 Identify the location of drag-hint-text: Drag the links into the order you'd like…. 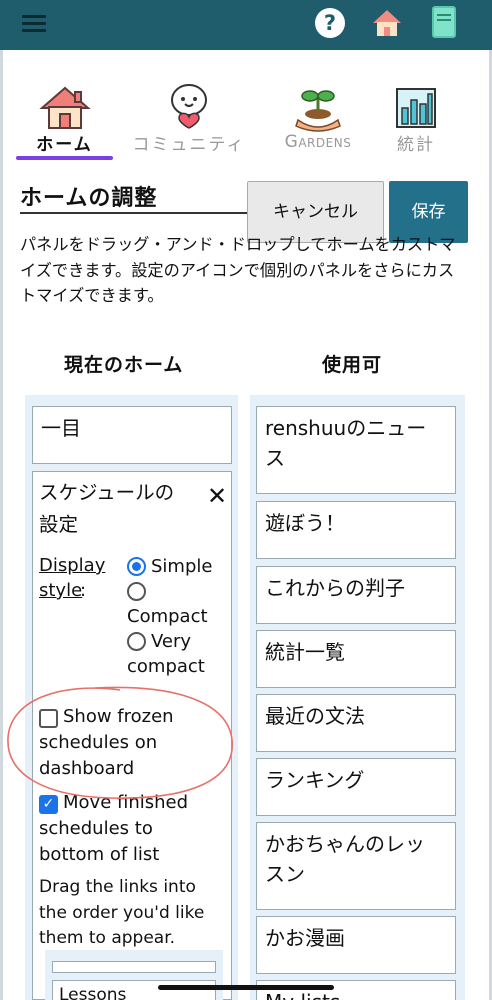
(122, 912).